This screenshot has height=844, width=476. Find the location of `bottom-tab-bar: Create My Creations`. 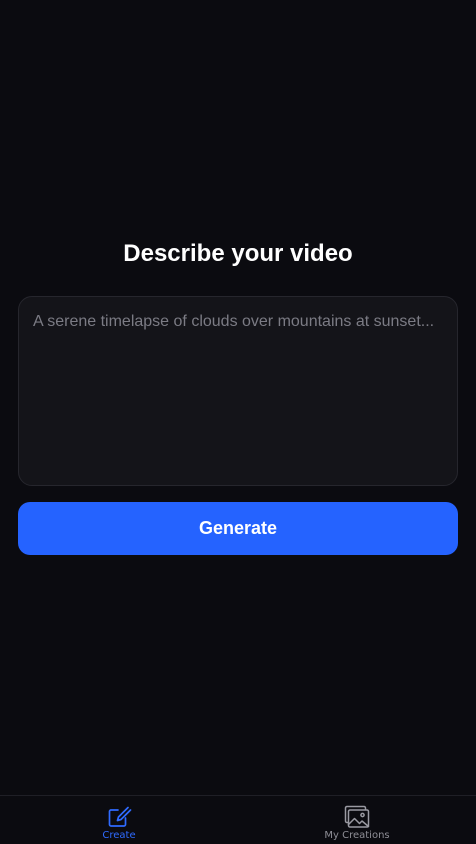

bottom-tab-bar: Create My Creations is located at coordinates (238, 819).